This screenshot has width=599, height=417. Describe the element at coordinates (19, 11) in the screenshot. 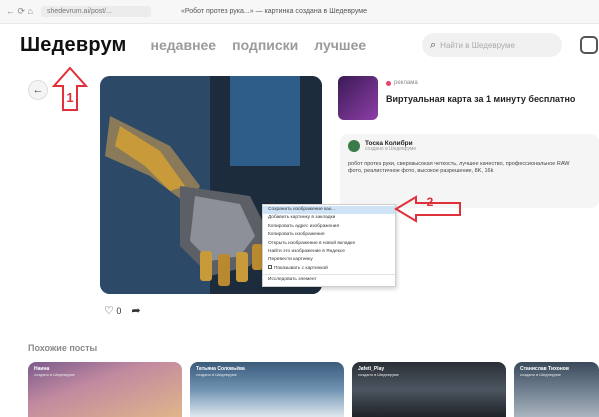

I see `browser-nav-icons: ← ⟳ ⌂` at that location.